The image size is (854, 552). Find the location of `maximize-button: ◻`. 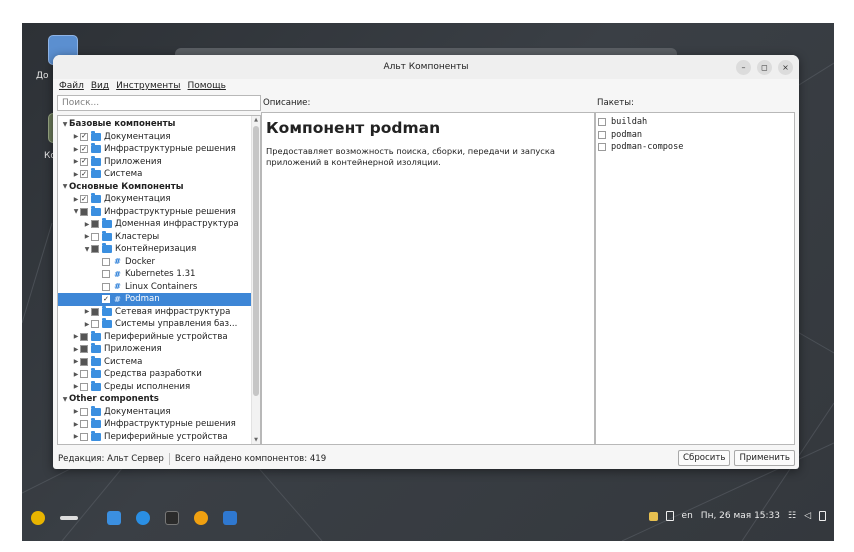

maximize-button: ◻ is located at coordinates (764, 67).